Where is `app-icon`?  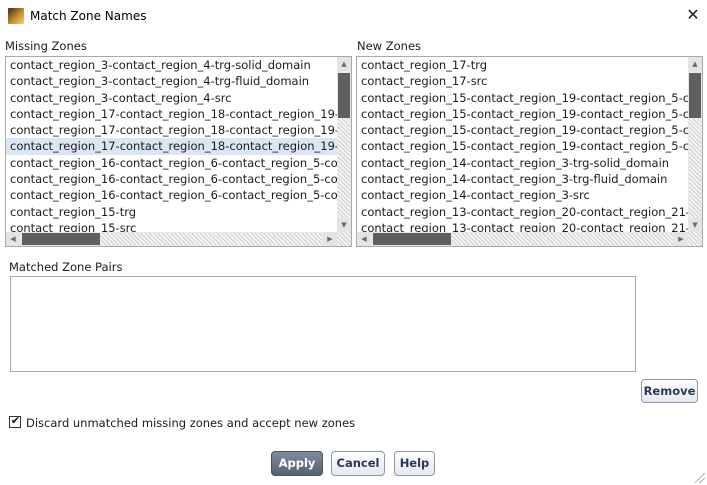 app-icon is located at coordinates (16, 16).